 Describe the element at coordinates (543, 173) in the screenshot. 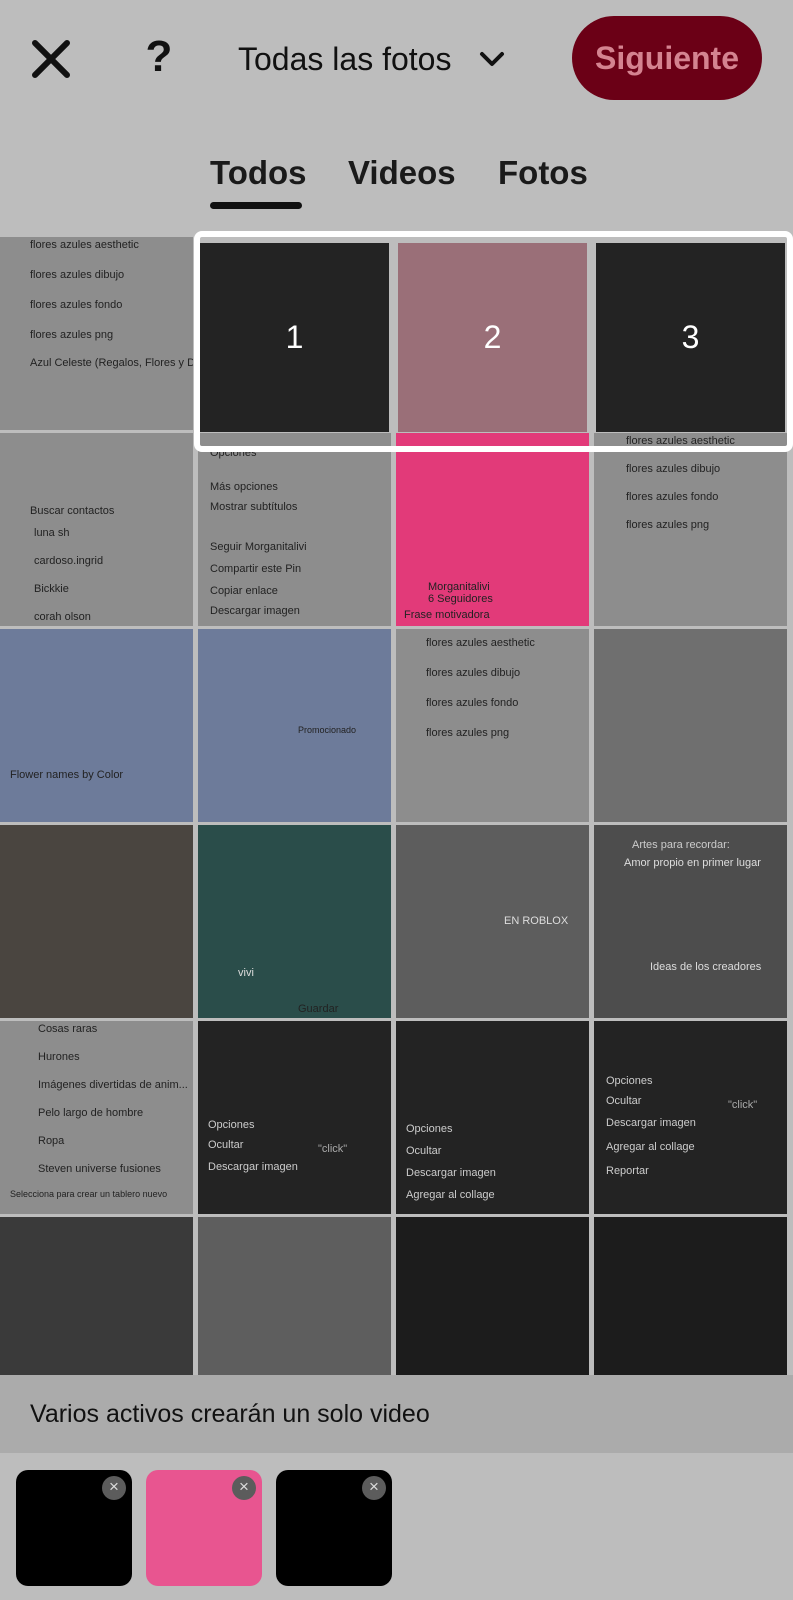

I see `tab-fotos: Fotos` at that location.